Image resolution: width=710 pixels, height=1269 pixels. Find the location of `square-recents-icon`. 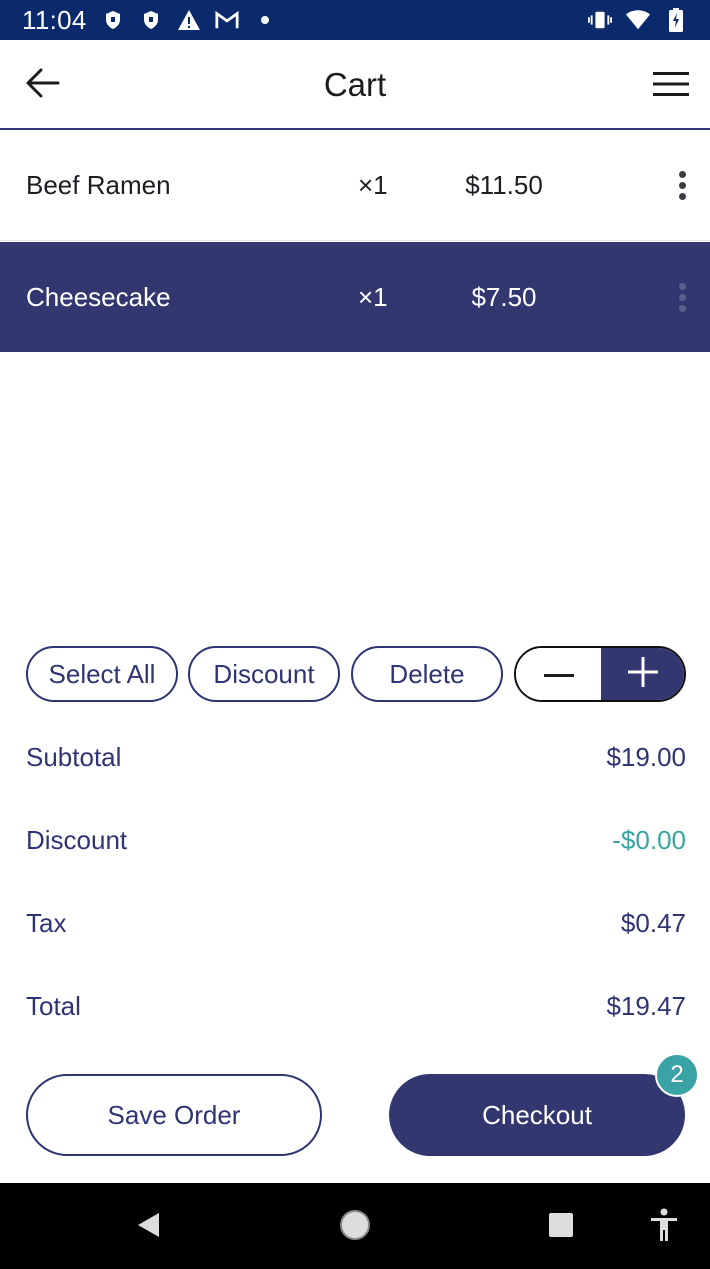

square-recents-icon is located at coordinates (561, 1227).